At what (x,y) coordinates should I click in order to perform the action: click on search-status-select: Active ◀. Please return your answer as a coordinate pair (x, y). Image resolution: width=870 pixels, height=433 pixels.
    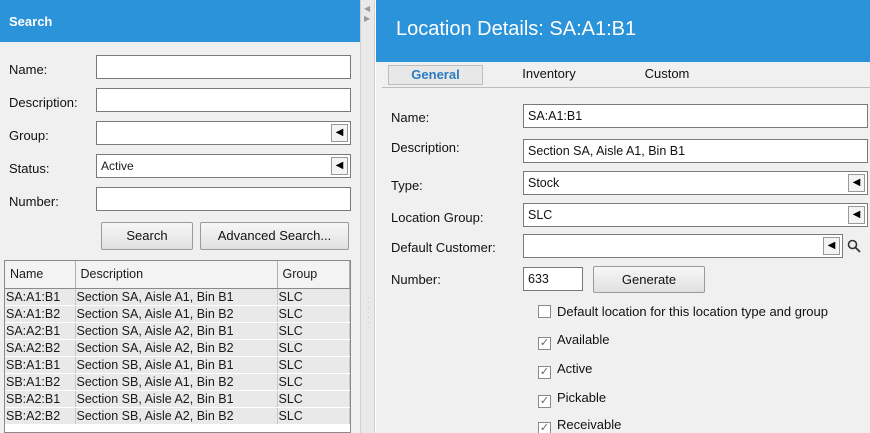
    Looking at the image, I should click on (223, 166).